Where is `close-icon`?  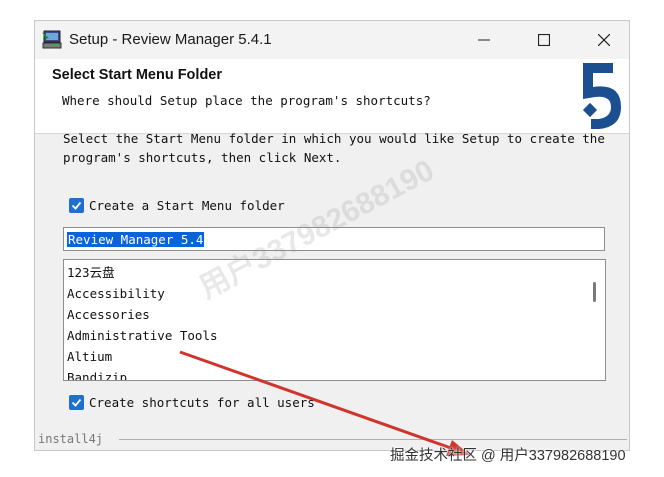
close-icon is located at coordinates (604, 40).